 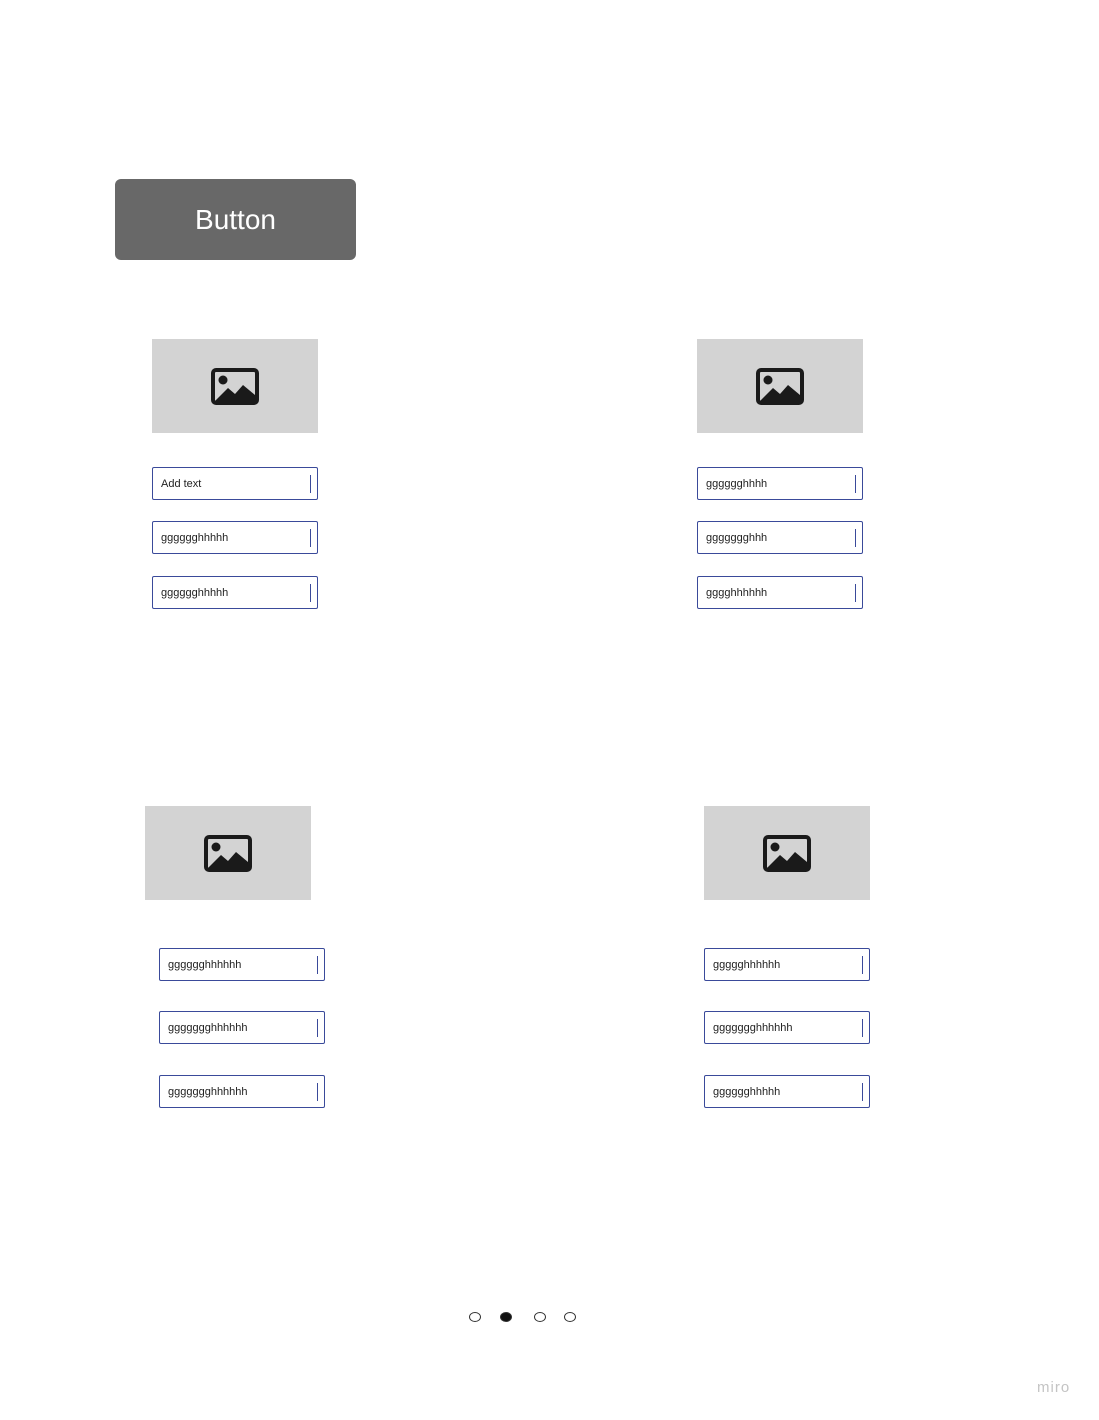 What do you see at coordinates (780, 537) in the screenshot?
I see `text-field: ggggggghhh` at bounding box center [780, 537].